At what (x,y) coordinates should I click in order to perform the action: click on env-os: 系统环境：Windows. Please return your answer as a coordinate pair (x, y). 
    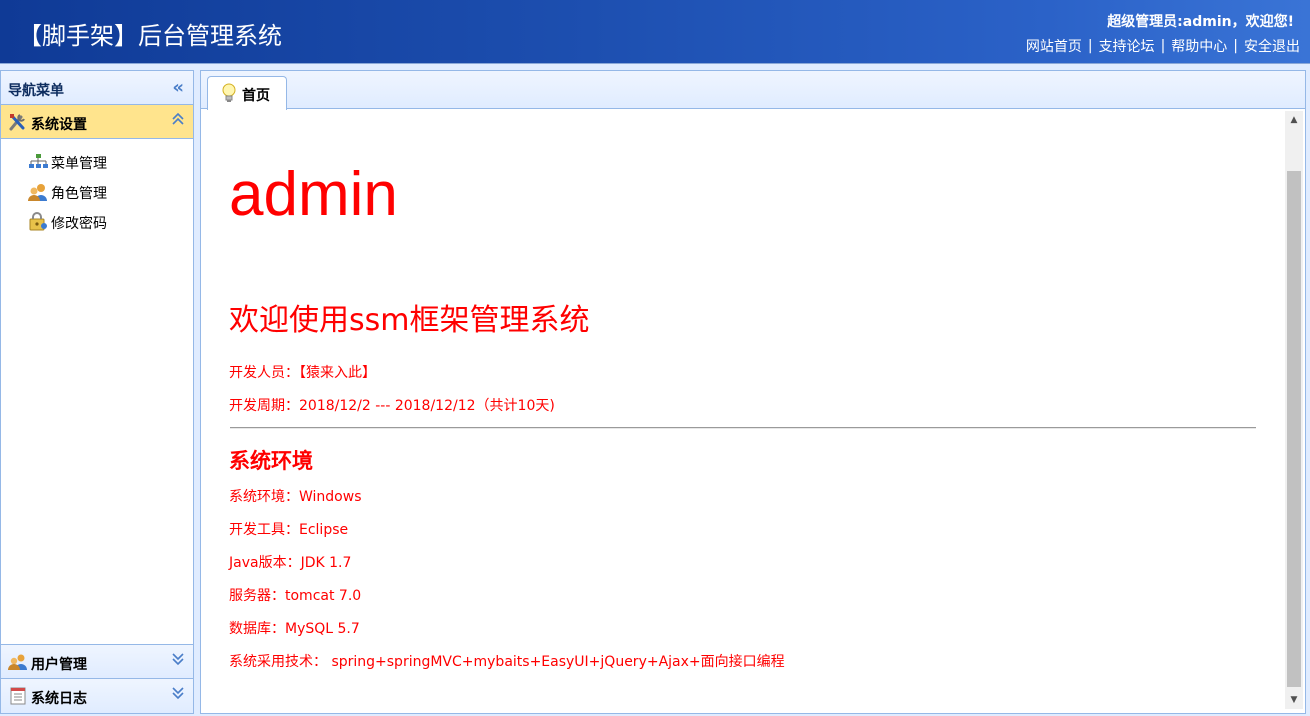
    Looking at the image, I should click on (295, 497).